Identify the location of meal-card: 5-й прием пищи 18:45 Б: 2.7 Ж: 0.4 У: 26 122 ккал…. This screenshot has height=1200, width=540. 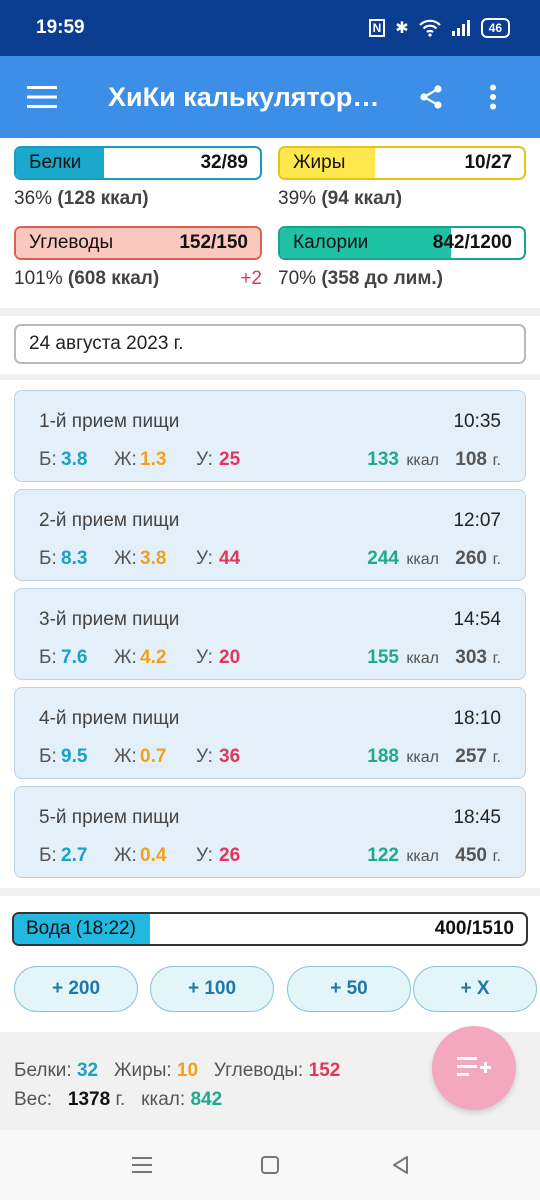
(270, 832).